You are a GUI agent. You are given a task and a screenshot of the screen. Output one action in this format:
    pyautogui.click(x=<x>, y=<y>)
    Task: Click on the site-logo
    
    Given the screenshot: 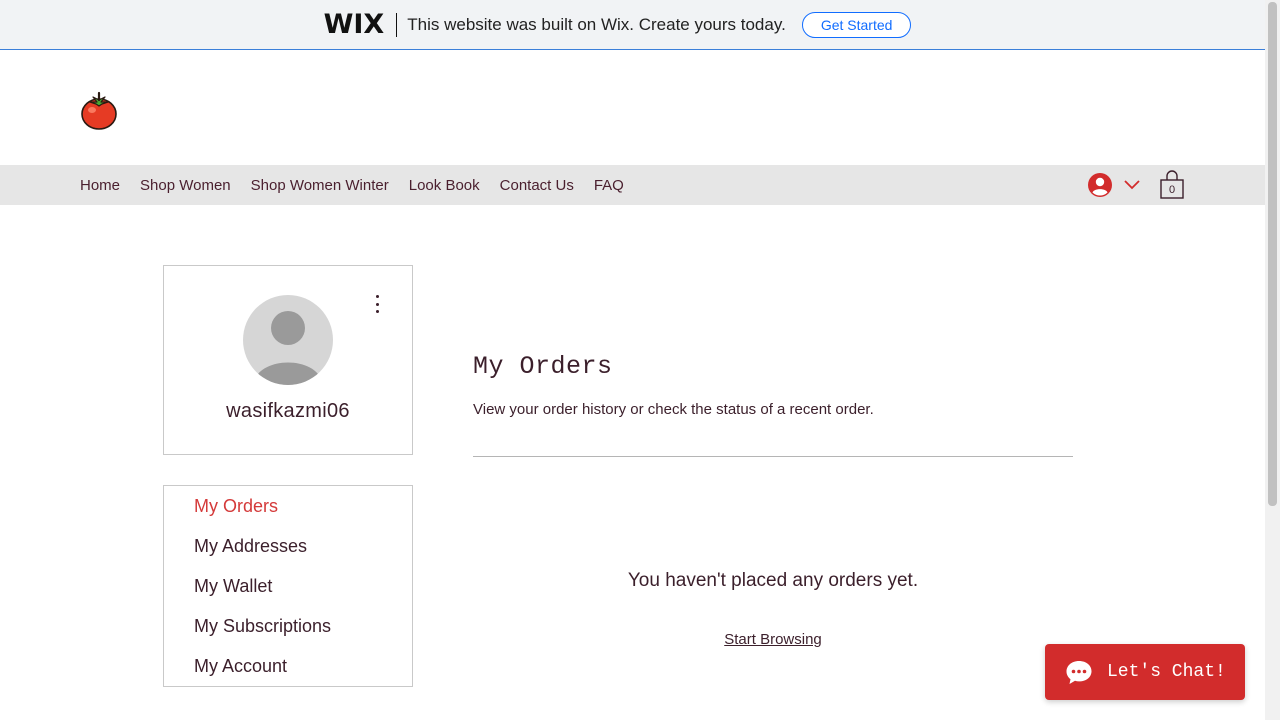 What is the action you would take?
    pyautogui.click(x=99, y=110)
    